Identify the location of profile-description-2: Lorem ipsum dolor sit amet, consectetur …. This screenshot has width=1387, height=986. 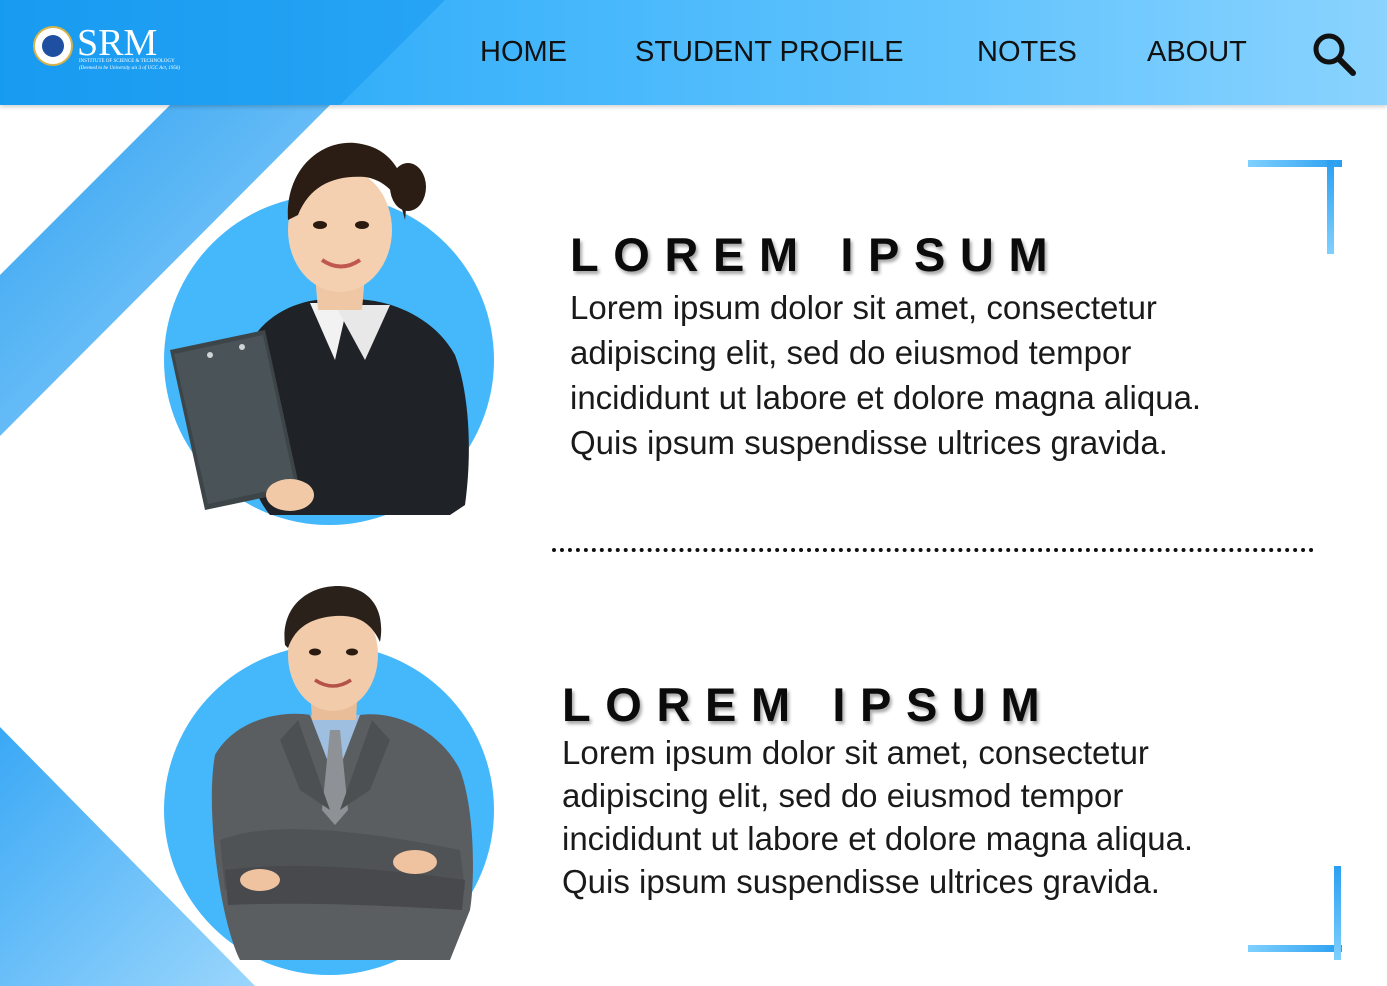
(922, 817).